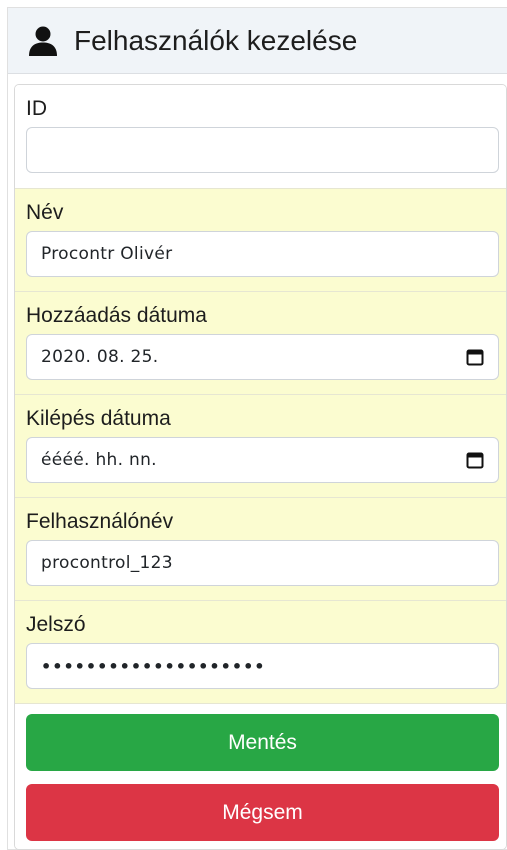 Image resolution: width=507 pixels, height=850 pixels. What do you see at coordinates (262, 812) in the screenshot?
I see `cancel-button: Mégsem` at bounding box center [262, 812].